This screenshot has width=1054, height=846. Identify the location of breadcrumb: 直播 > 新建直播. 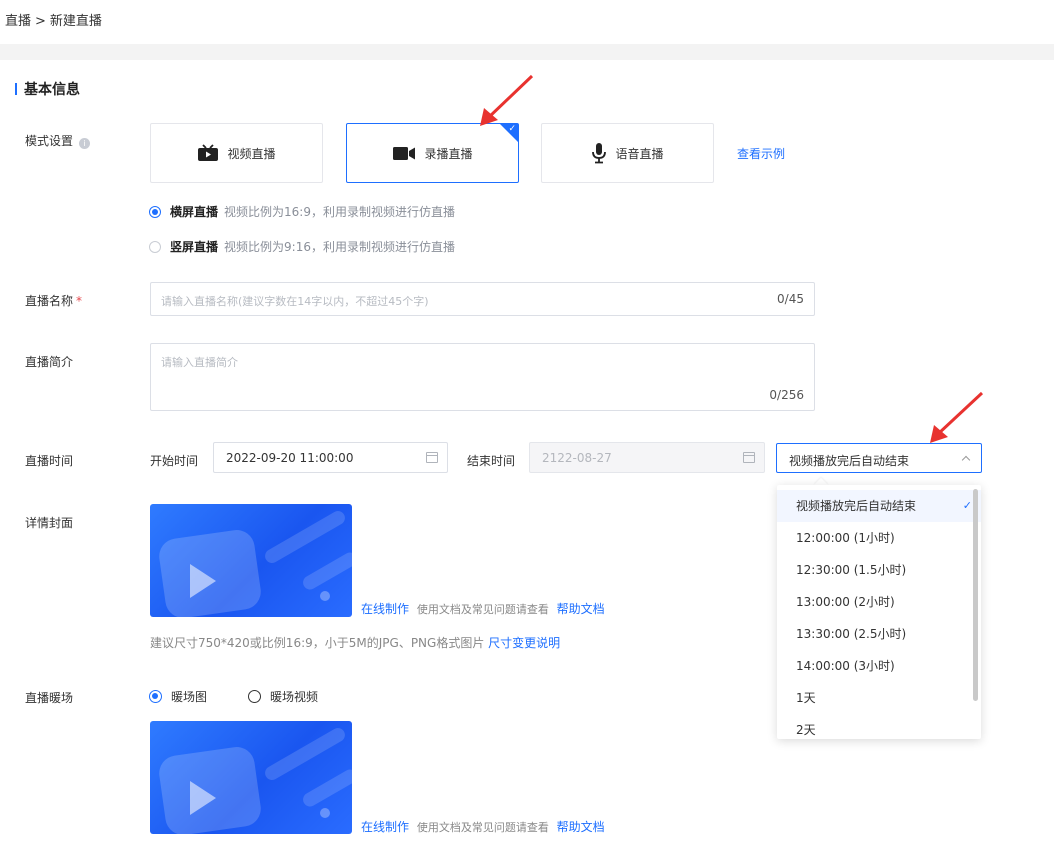
(53, 19).